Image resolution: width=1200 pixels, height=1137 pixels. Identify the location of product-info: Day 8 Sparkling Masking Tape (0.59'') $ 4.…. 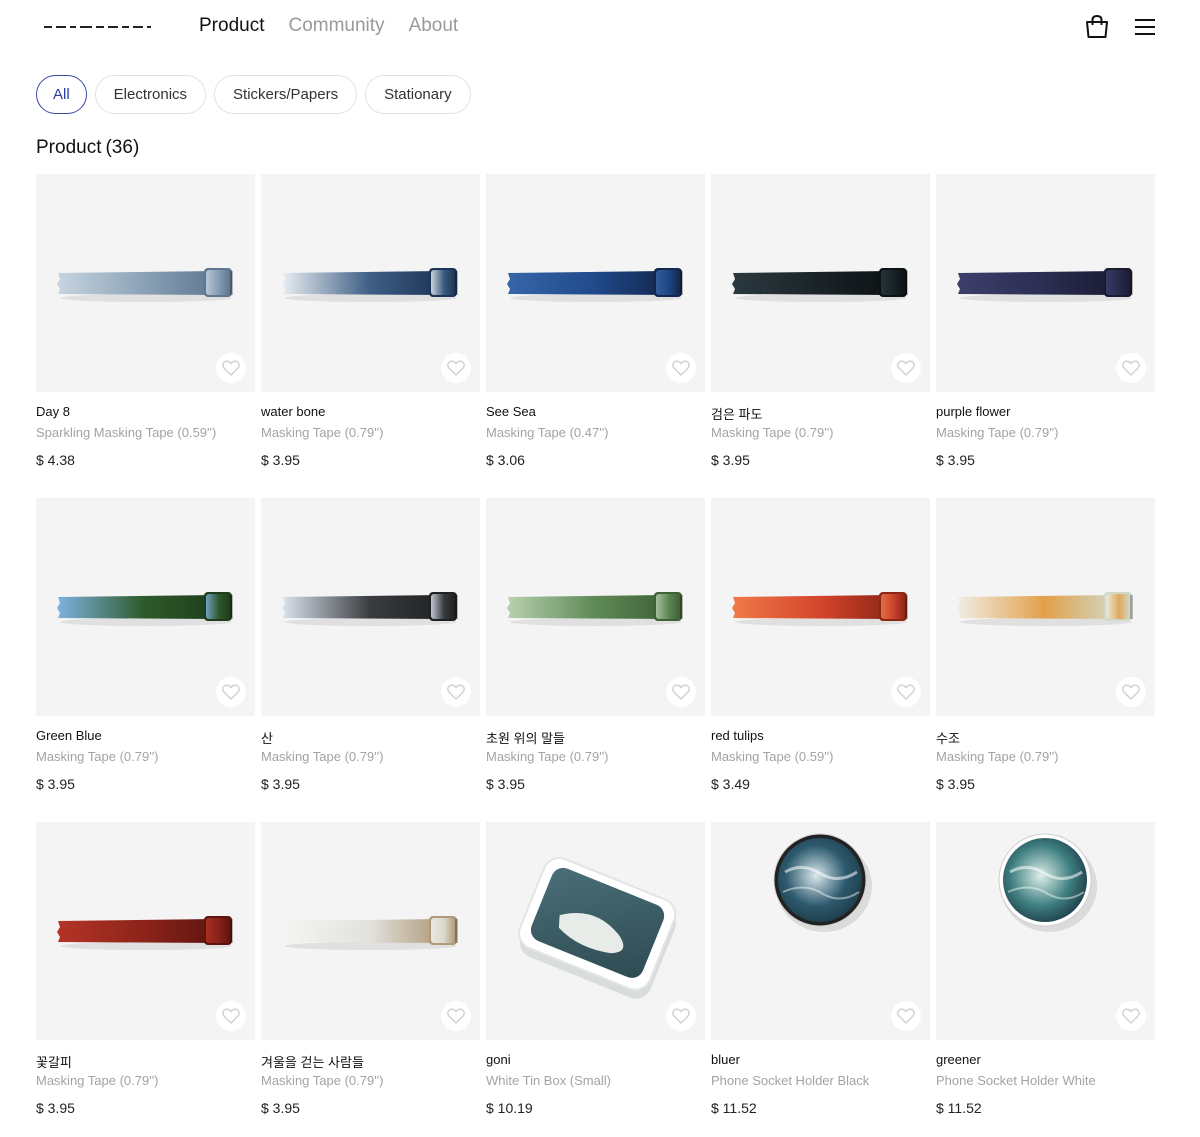
(145, 436).